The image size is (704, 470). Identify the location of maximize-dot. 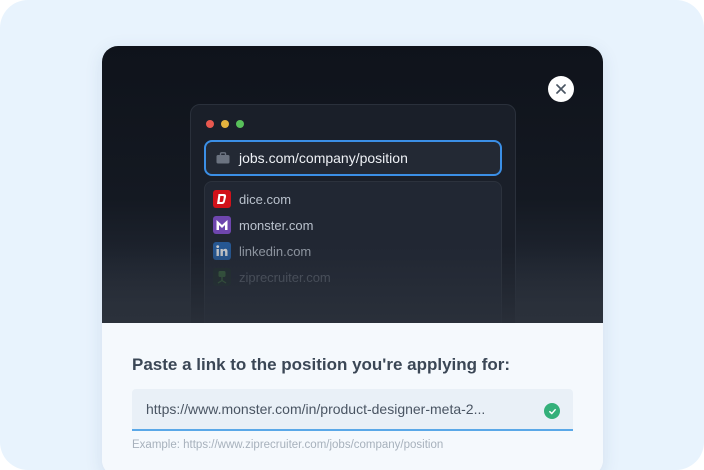
(240, 124).